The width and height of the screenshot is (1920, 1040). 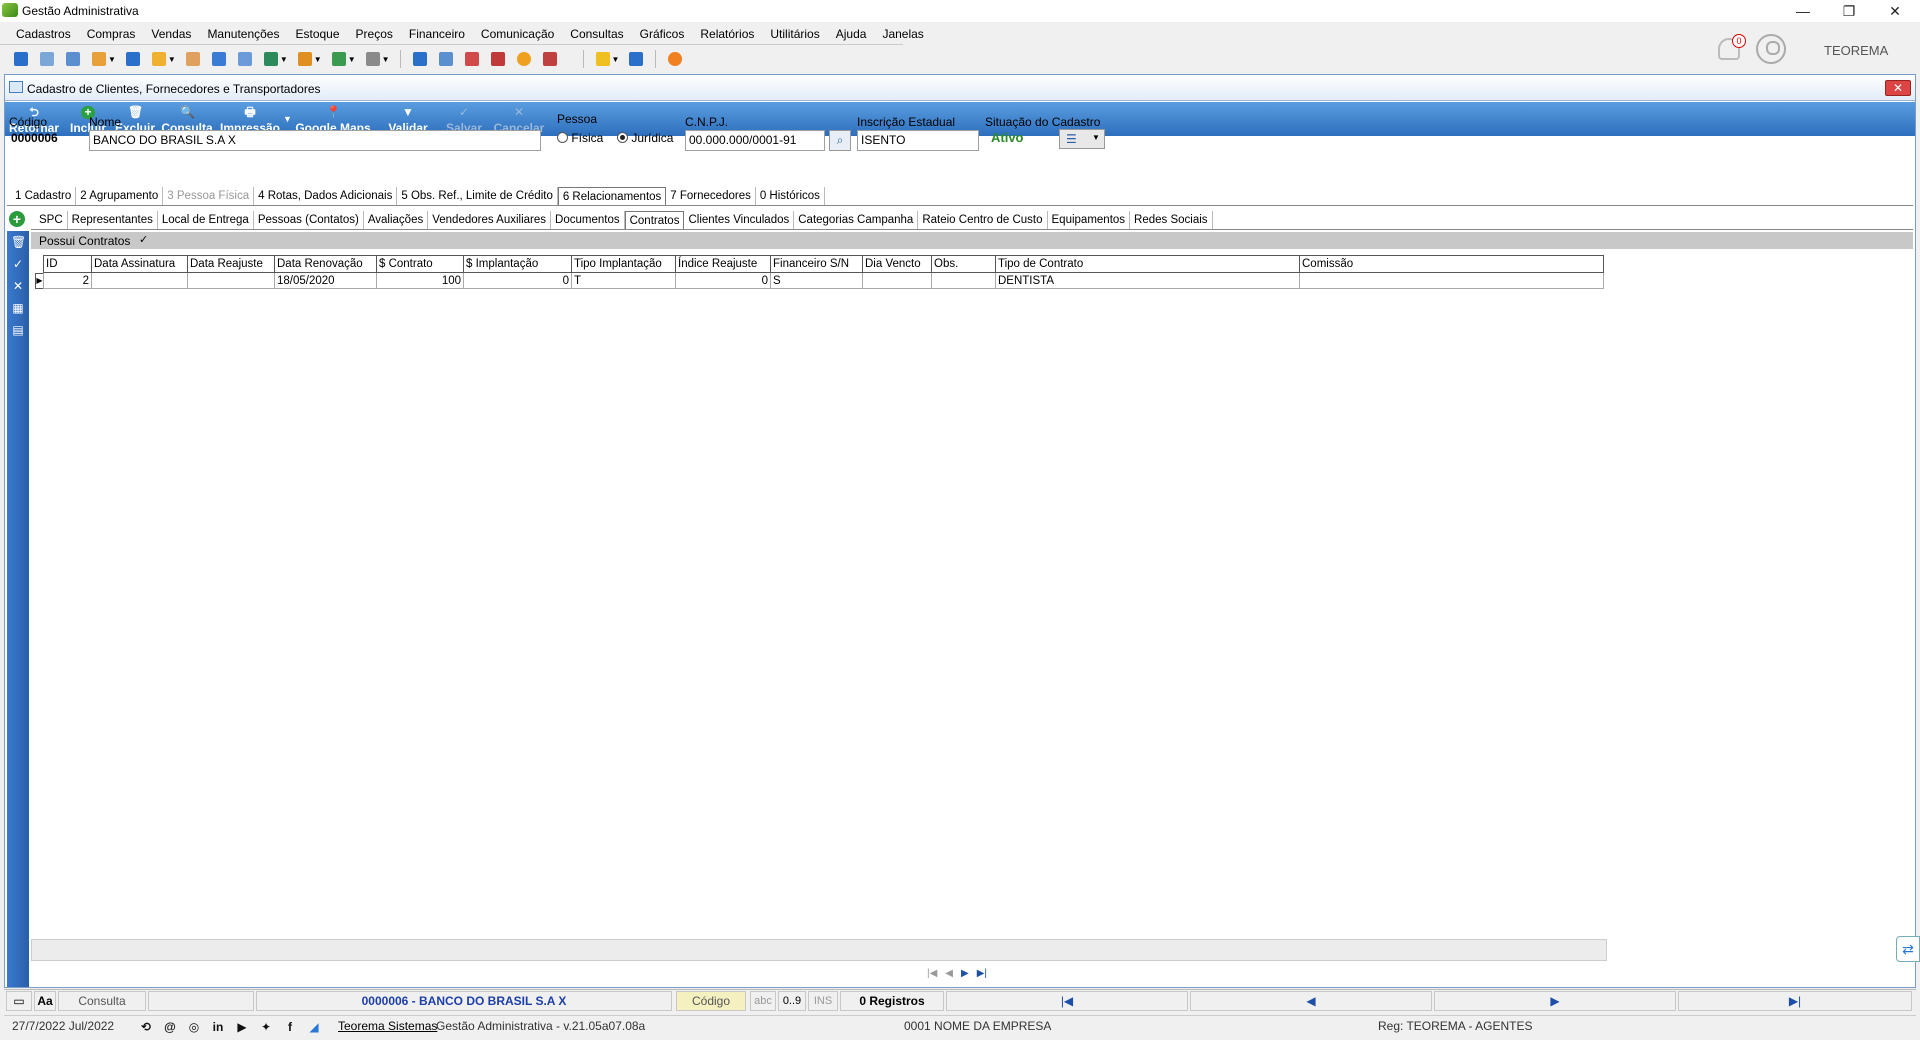 What do you see at coordinates (194, 1027) in the screenshot?
I see `instagram-icon: ◎` at bounding box center [194, 1027].